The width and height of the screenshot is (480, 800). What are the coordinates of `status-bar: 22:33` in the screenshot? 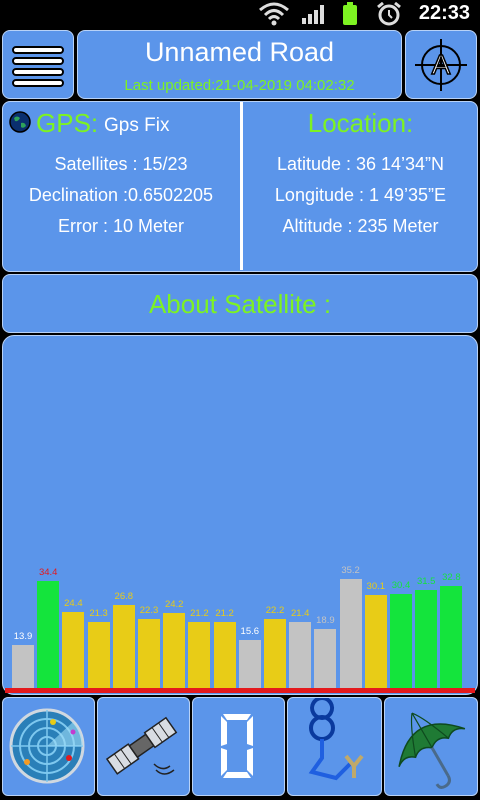 It's located at (240, 13).